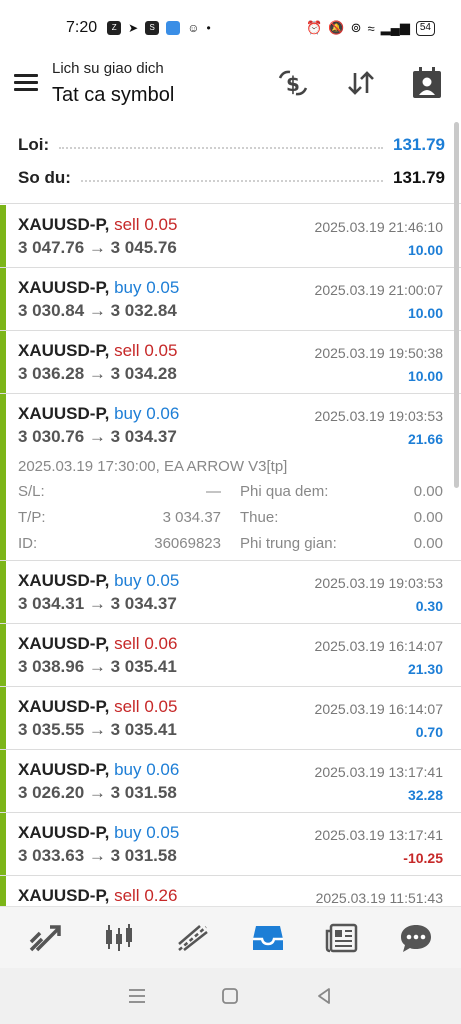  I want to click on wifi-icon: ≈, so click(371, 28).